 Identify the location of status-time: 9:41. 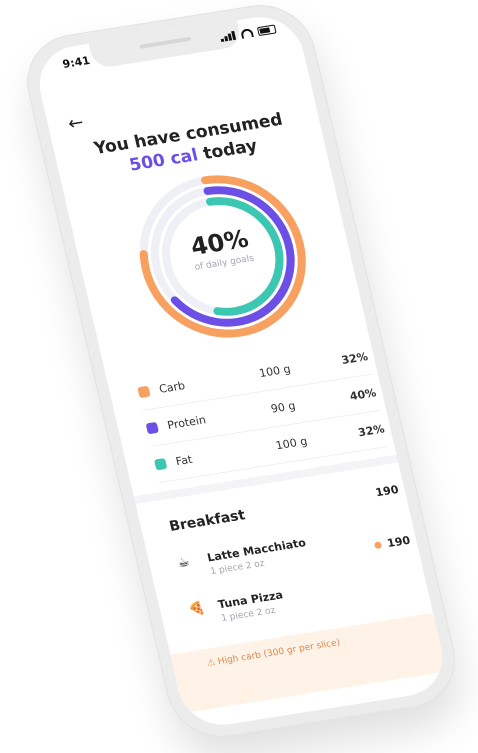
(76, 62).